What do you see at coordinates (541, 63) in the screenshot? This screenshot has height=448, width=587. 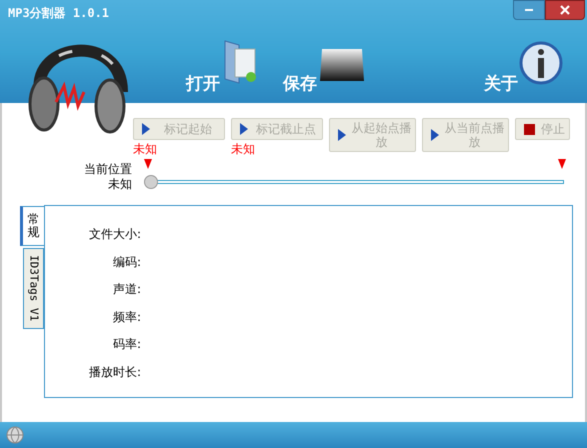 I see `info-icon` at bounding box center [541, 63].